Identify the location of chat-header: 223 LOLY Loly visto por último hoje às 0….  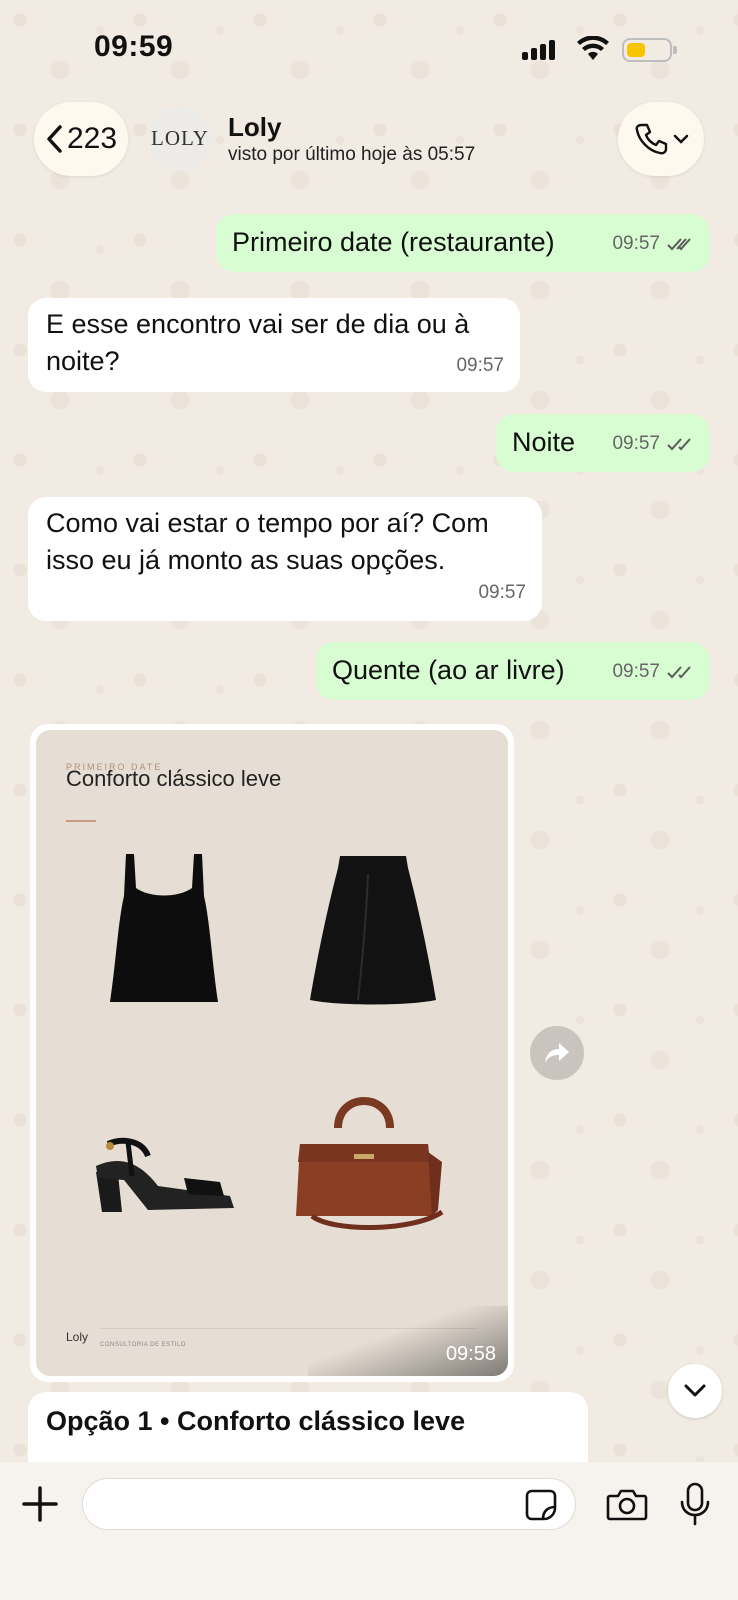
(369, 142).